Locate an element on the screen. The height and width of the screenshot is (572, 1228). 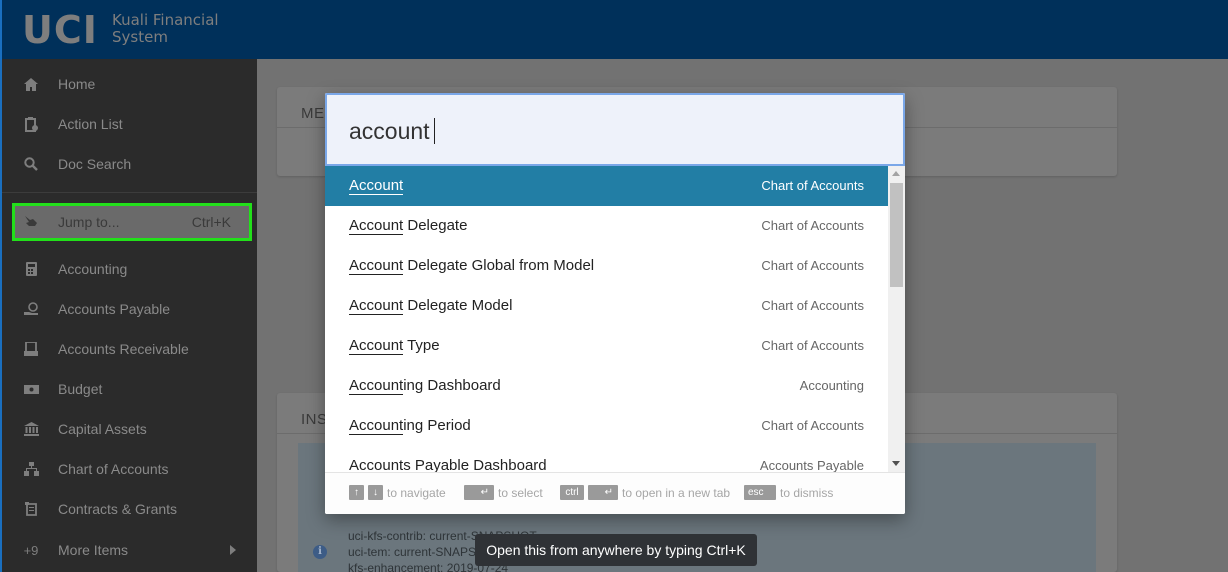
result-name: Accounts Payable Dashboard is located at coordinates (448, 464).